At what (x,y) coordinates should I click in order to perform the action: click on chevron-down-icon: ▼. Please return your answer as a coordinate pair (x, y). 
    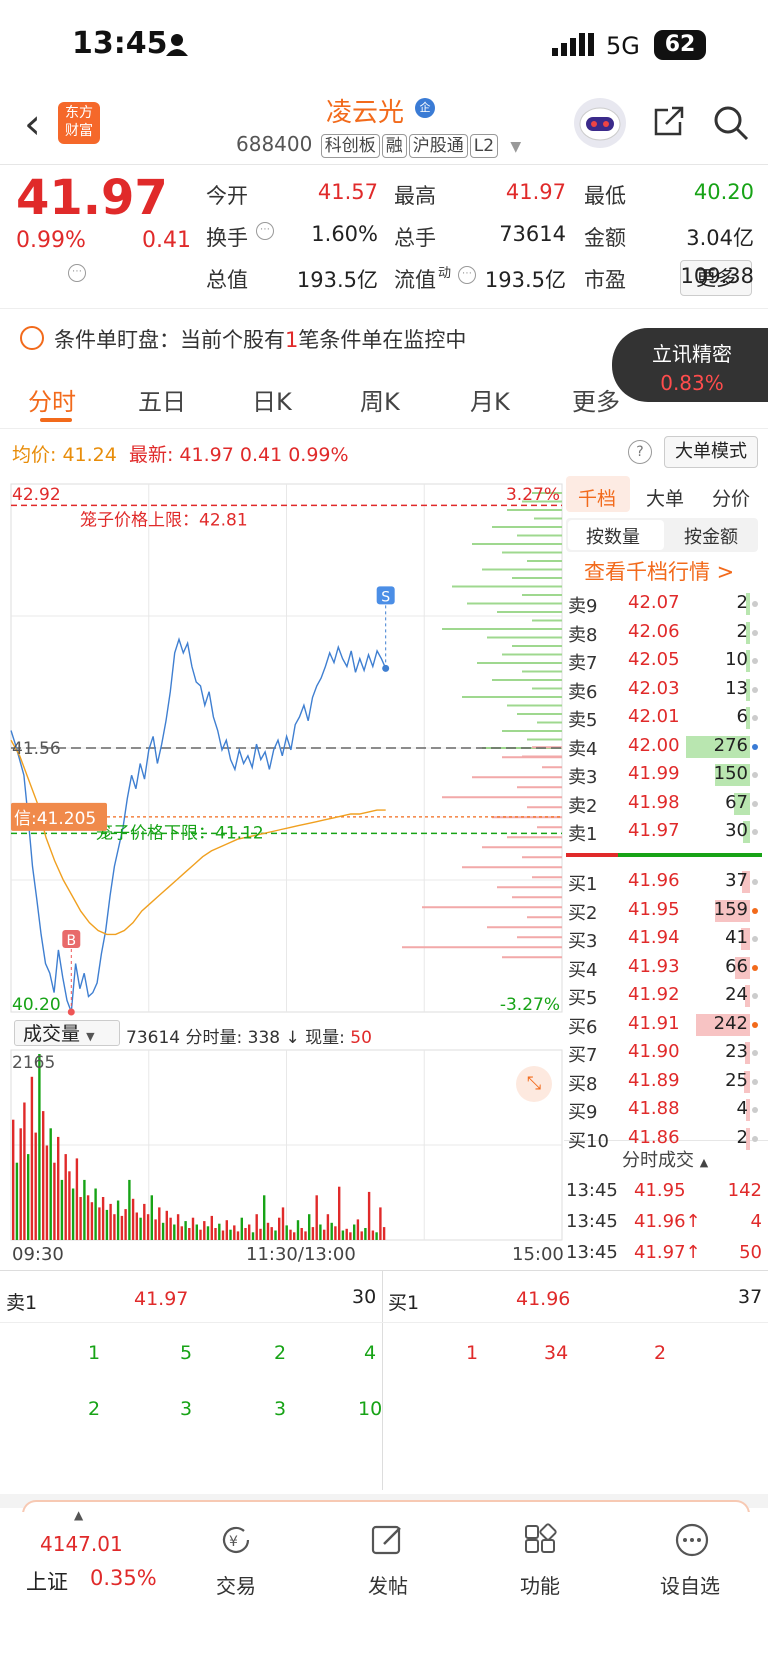
    Looking at the image, I should click on (515, 147).